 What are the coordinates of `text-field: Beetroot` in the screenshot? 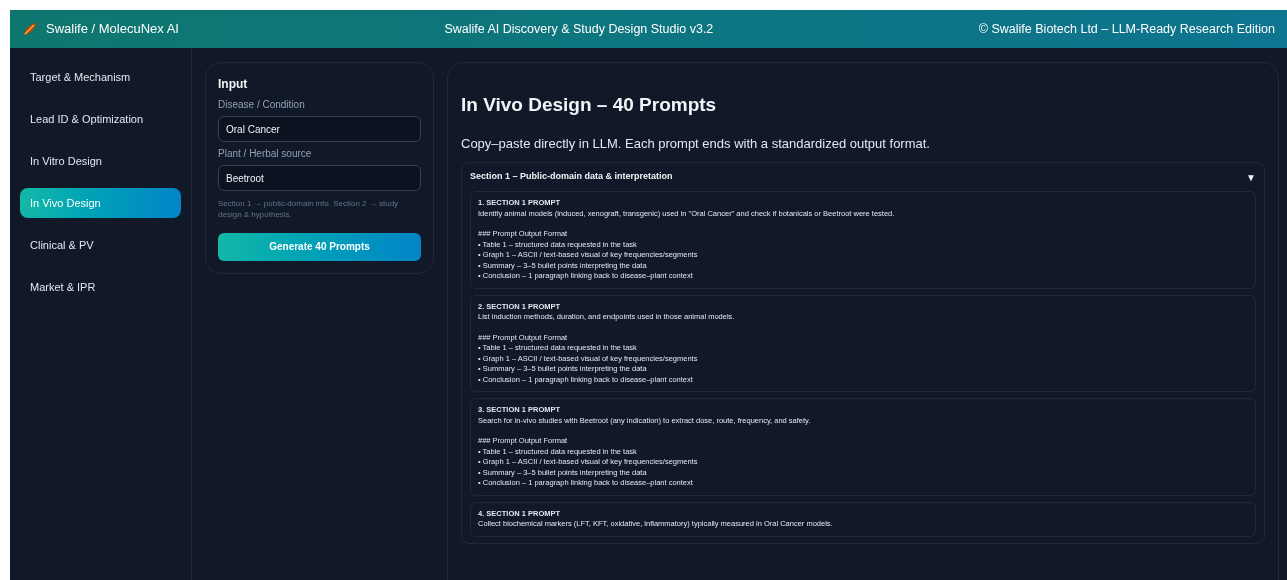 It's located at (319, 178).